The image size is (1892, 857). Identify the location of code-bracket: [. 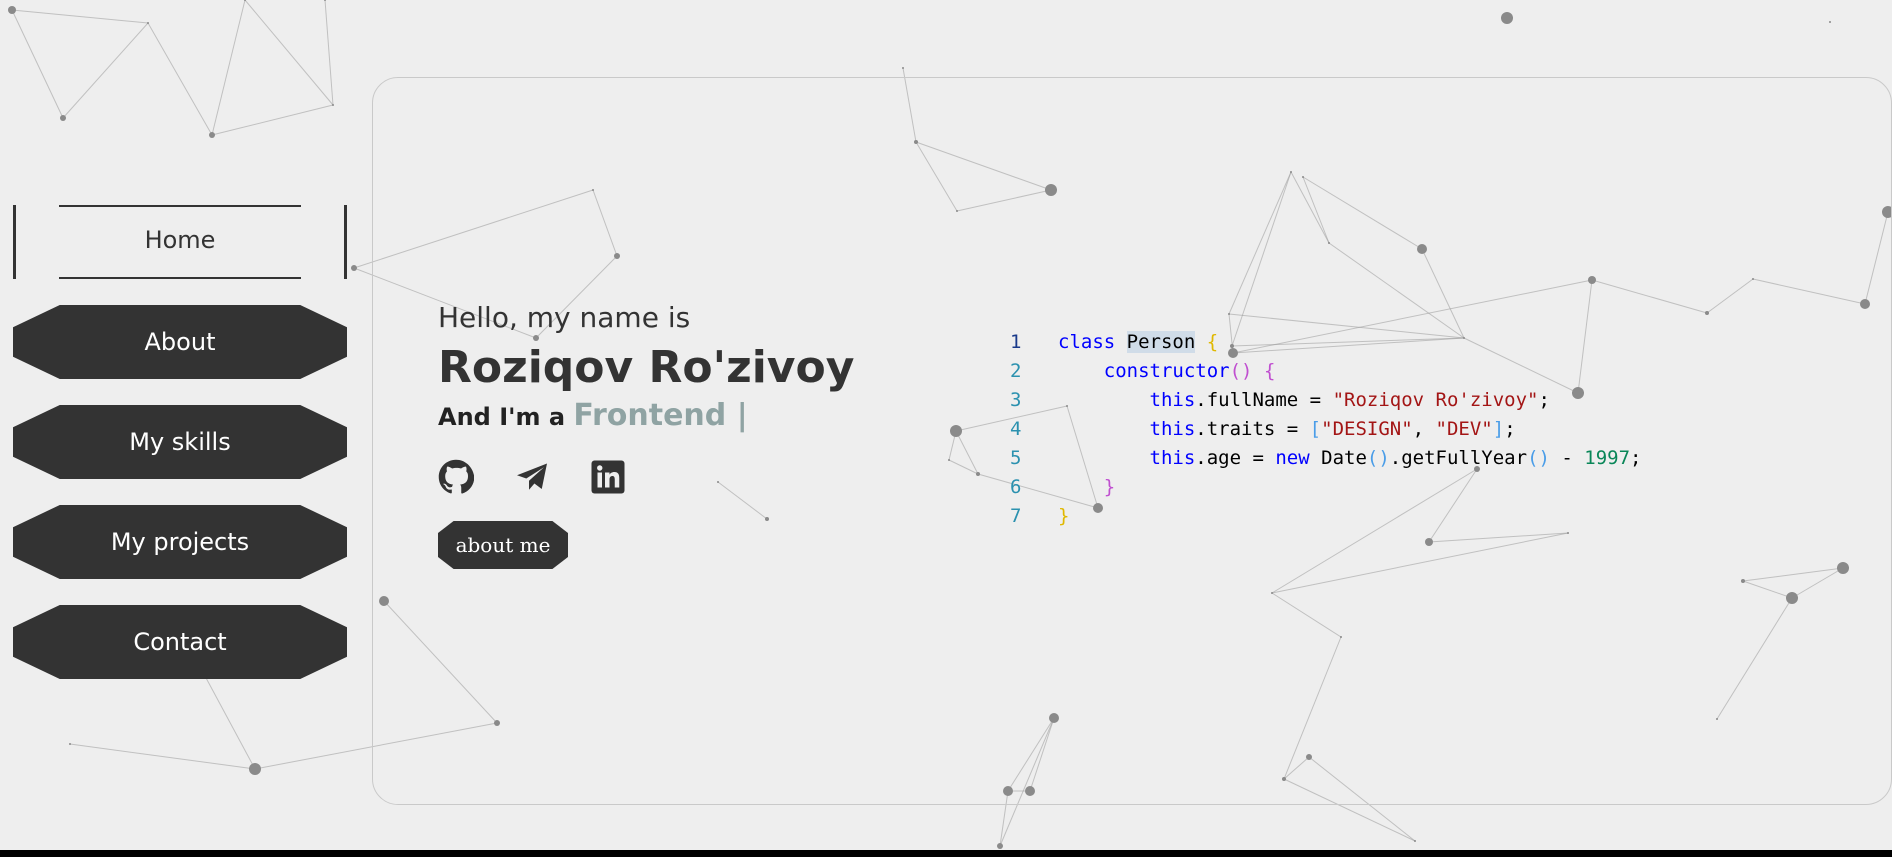
(1315, 429).